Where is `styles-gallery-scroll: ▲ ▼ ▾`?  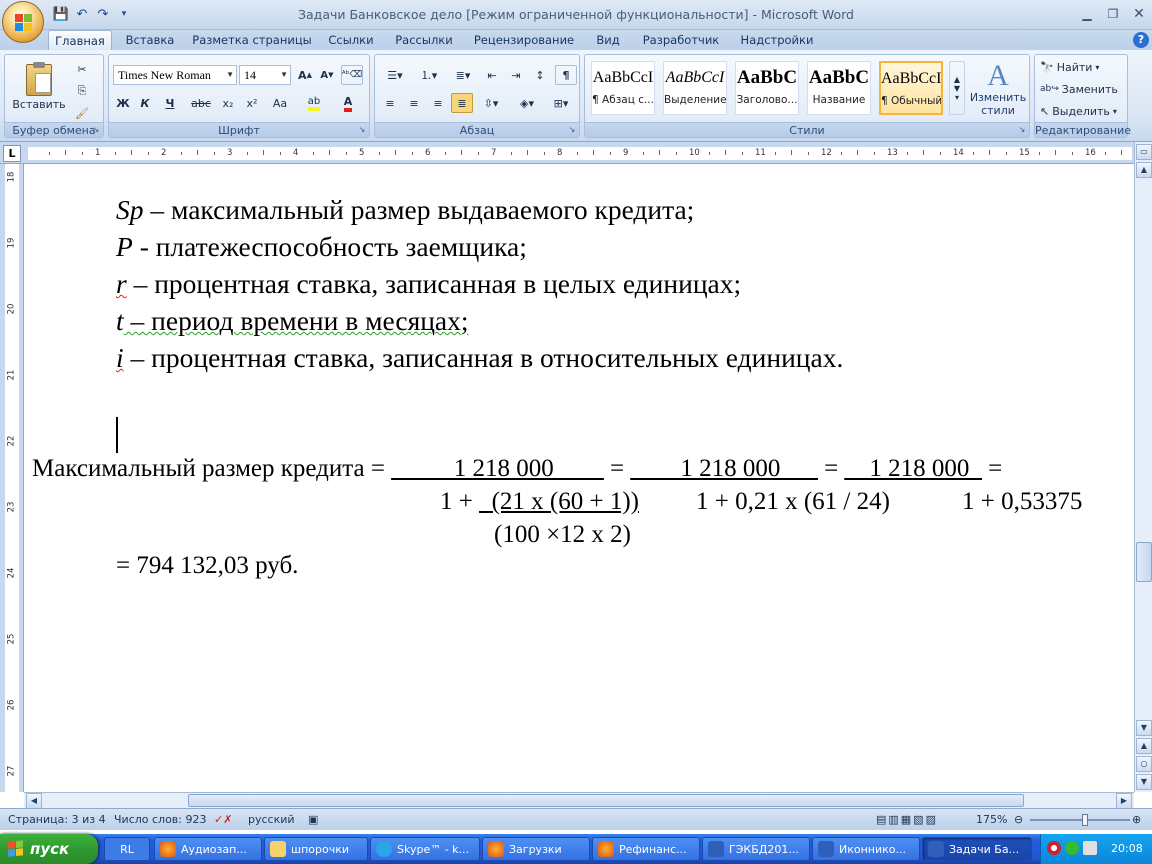
styles-gallery-scroll: ▲ ▼ ▾ is located at coordinates (957, 88).